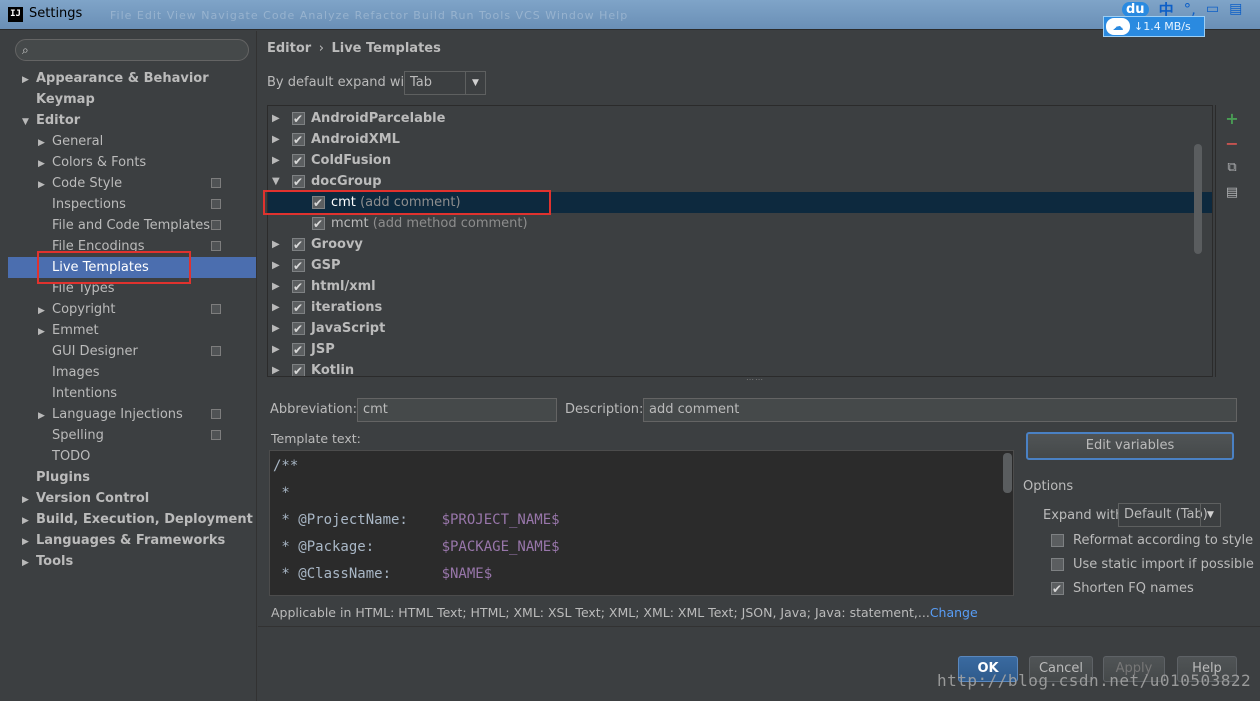 This screenshot has width=1260, height=701. Describe the element at coordinates (740, 308) in the screenshot. I see `template-group-row: ▶ iterations` at that location.